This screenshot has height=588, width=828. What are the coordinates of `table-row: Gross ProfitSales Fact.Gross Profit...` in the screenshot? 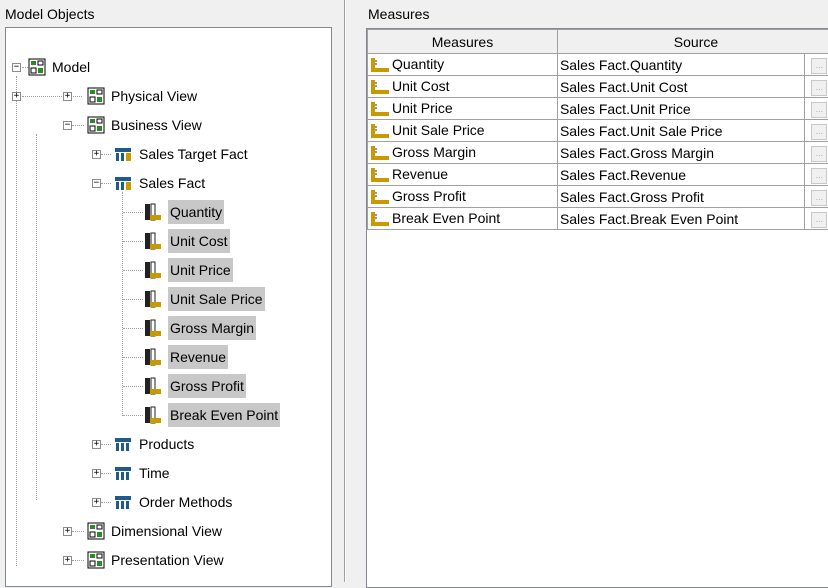 It's located at (598, 197).